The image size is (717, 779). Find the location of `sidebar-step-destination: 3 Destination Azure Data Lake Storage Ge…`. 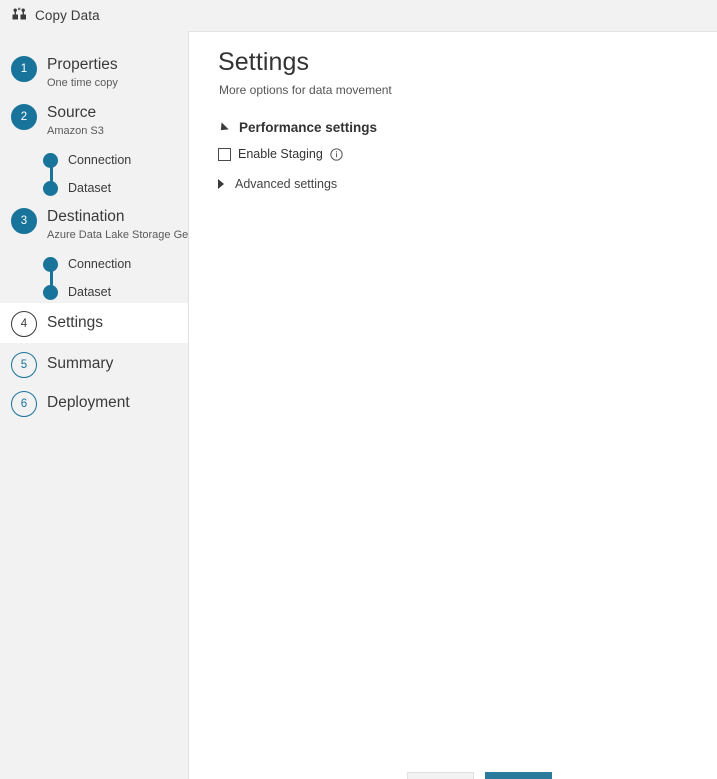

sidebar-step-destination: 3 Destination Azure Data Lake Storage Ge… is located at coordinates (94, 228).